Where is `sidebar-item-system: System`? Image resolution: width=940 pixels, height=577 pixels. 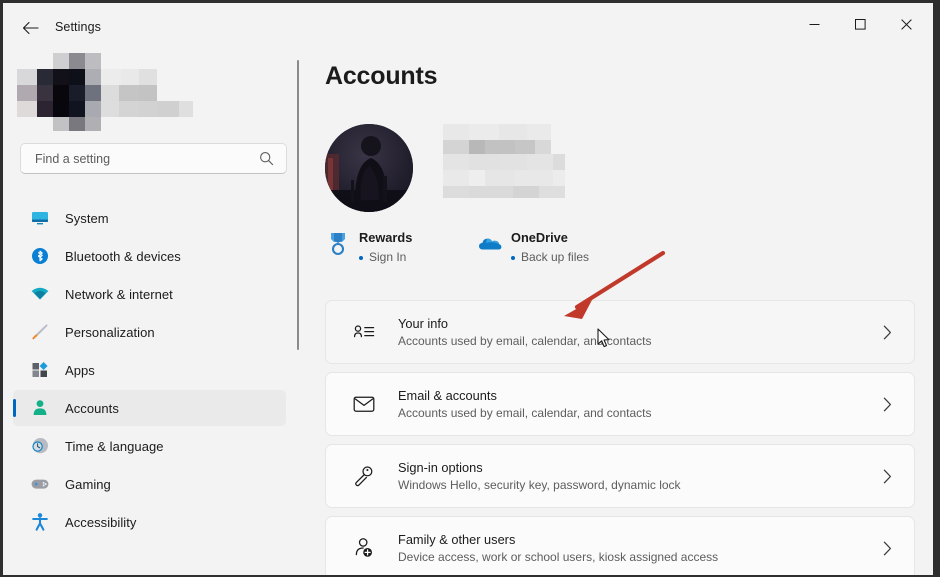
sidebar-item-system: System is located at coordinates (149, 218).